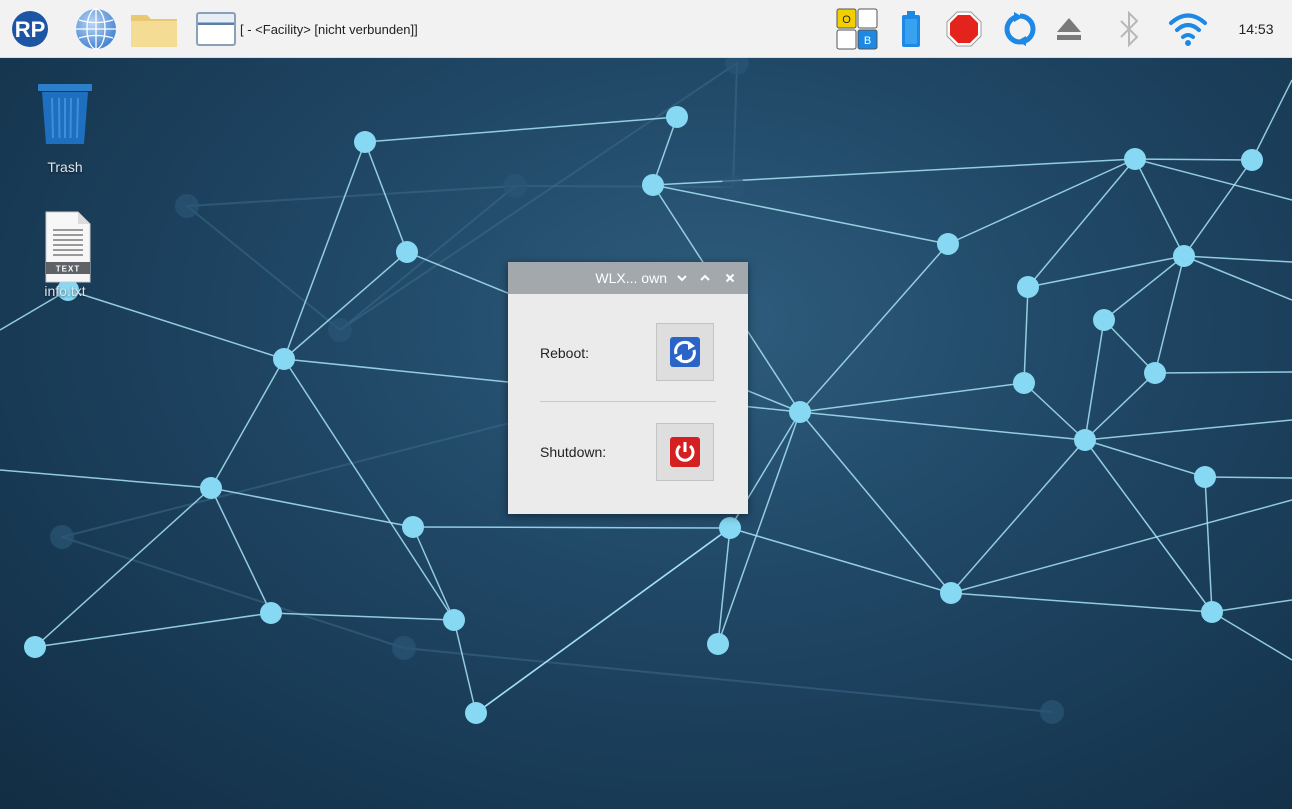 This screenshot has height=809, width=1292. Describe the element at coordinates (565, 353) in the screenshot. I see `reboot-label: Reboot:` at that location.